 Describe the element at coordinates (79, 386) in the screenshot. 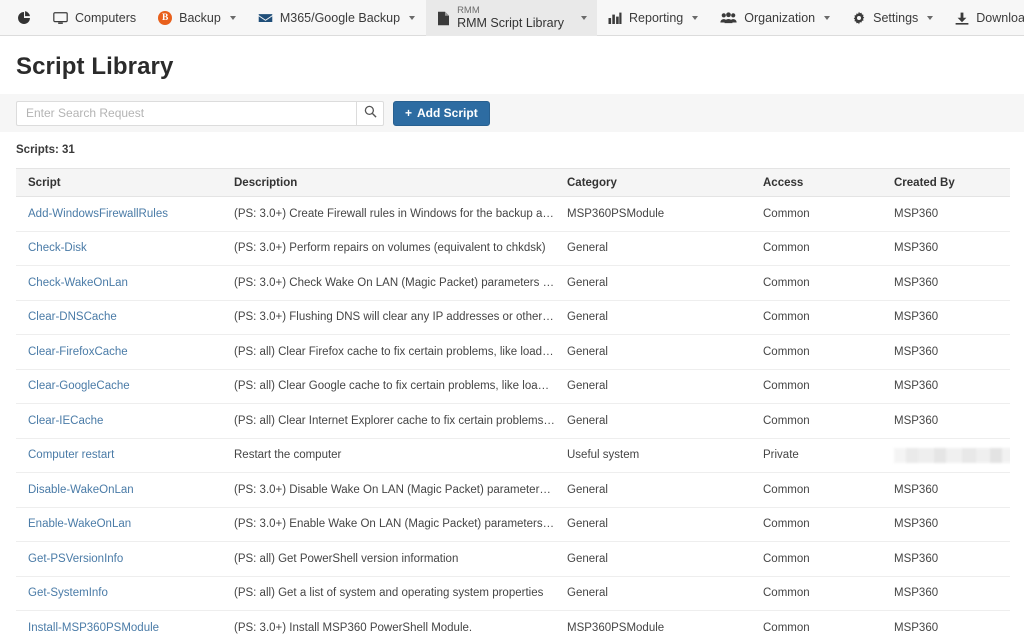

I see `script-link: Clear-GoogleCache` at that location.